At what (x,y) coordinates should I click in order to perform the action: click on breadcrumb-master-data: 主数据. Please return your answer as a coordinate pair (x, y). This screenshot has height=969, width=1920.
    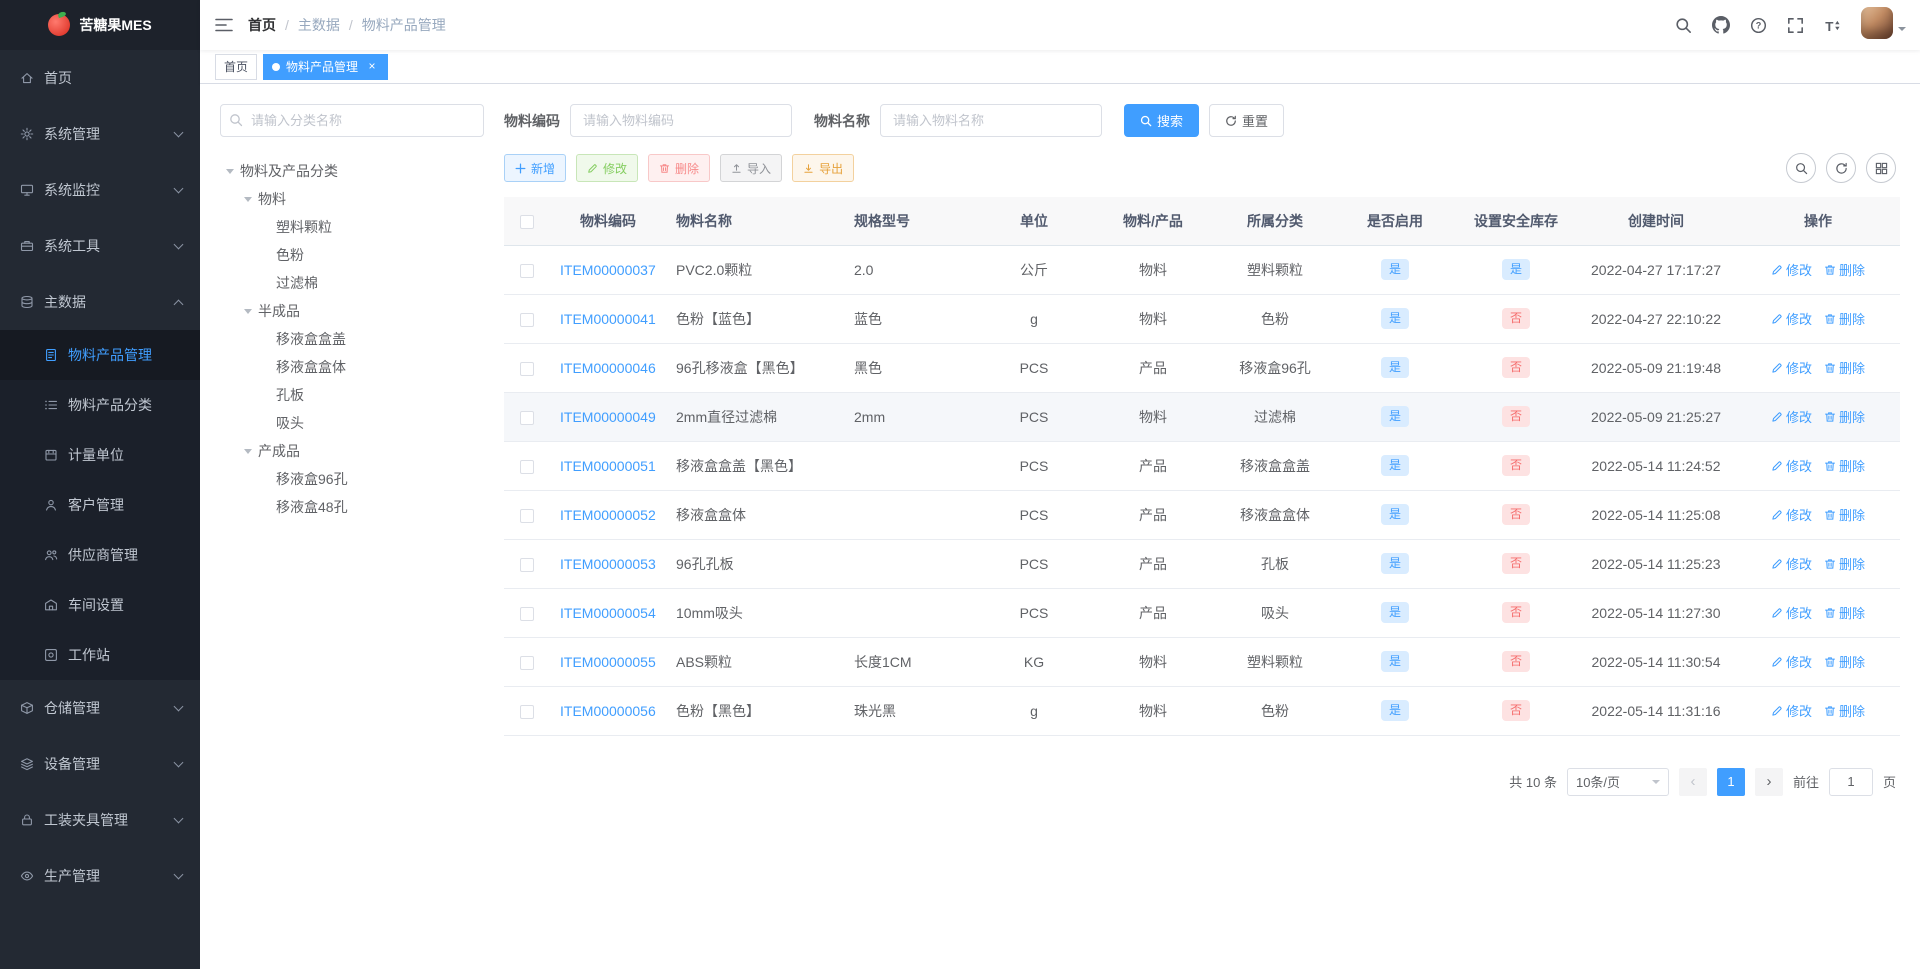
    Looking at the image, I should click on (319, 25).